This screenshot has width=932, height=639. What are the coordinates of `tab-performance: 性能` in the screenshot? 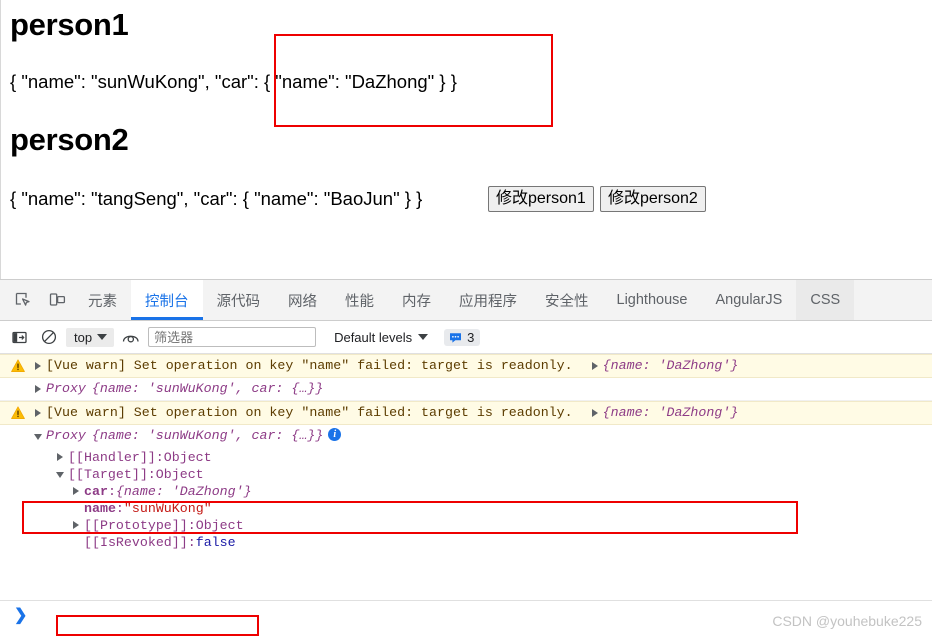 It's located at (359, 300).